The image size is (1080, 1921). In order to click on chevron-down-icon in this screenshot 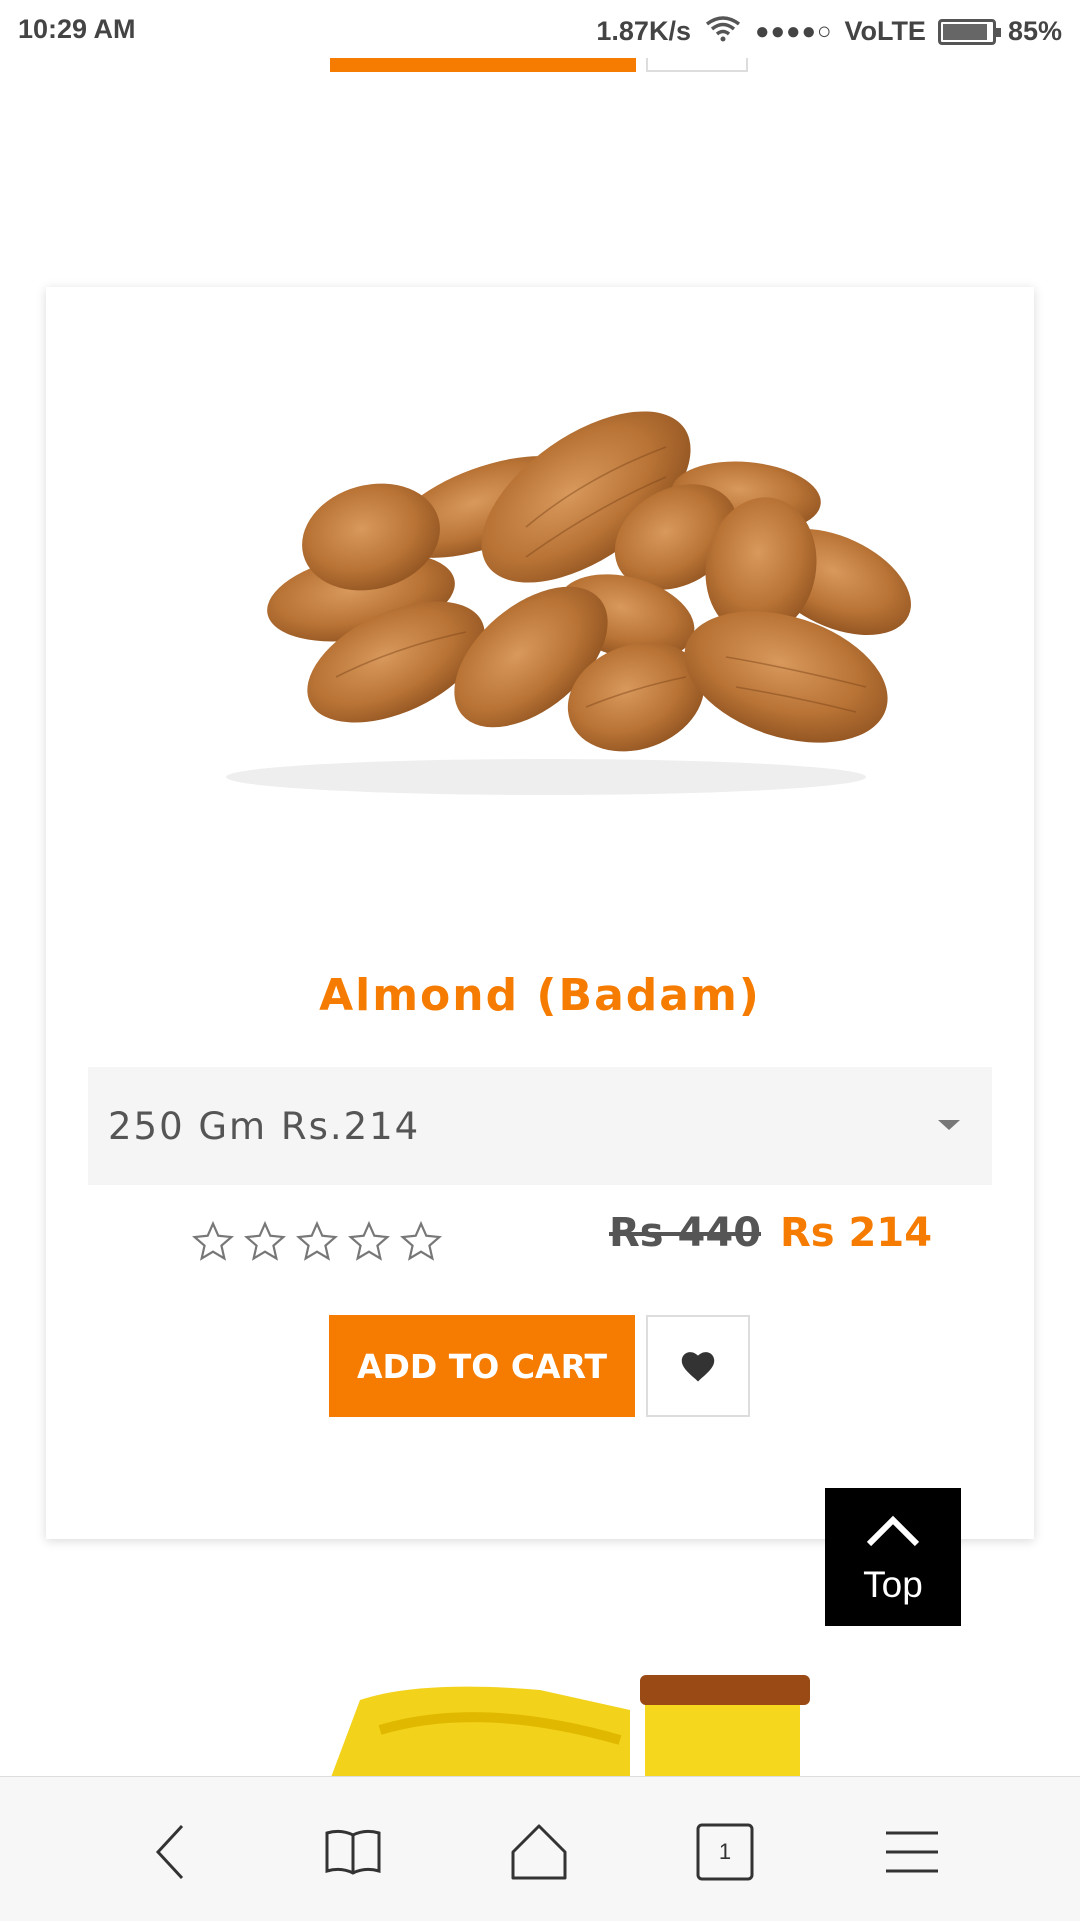, I will do `click(949, 1125)`.